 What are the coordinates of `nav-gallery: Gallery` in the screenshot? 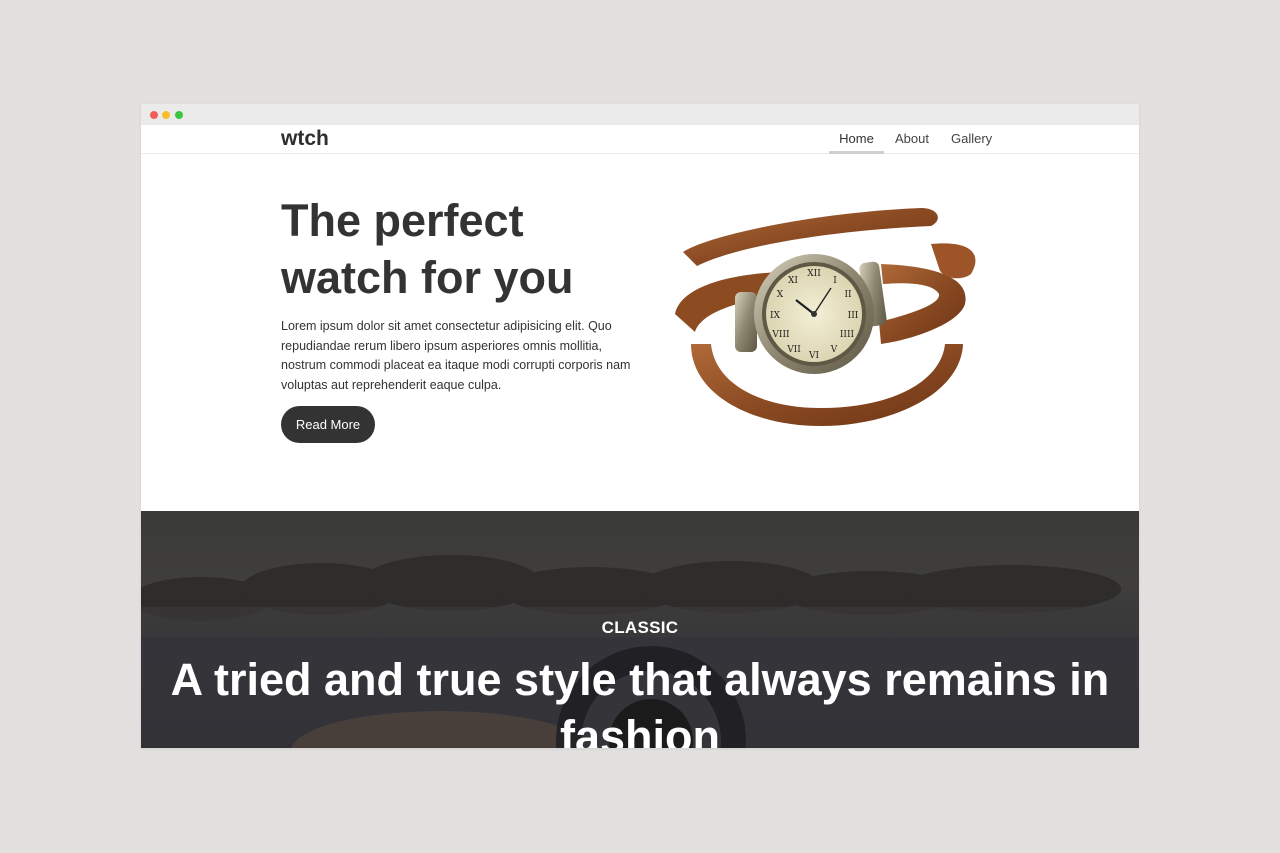 It's located at (971, 139).